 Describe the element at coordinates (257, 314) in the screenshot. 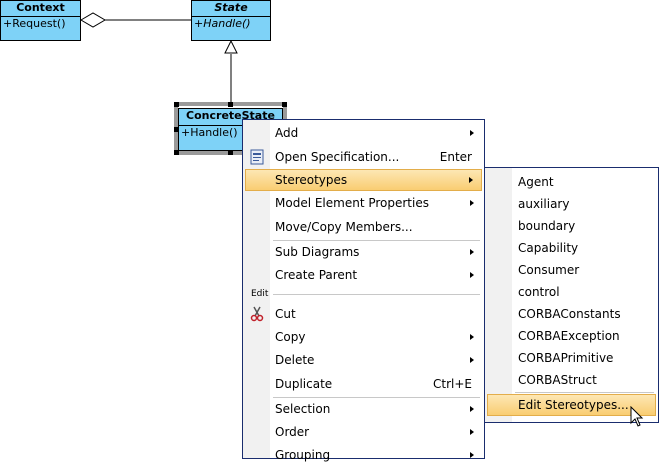

I see `scissors-icon` at that location.